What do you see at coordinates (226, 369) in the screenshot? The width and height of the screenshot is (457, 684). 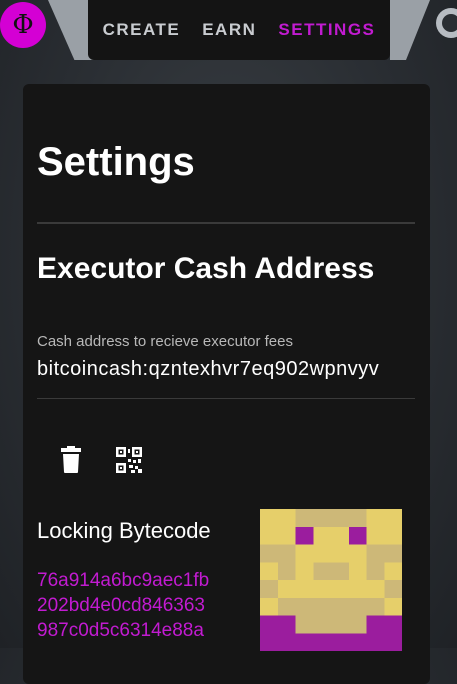 I see `cash-address-input` at bounding box center [226, 369].